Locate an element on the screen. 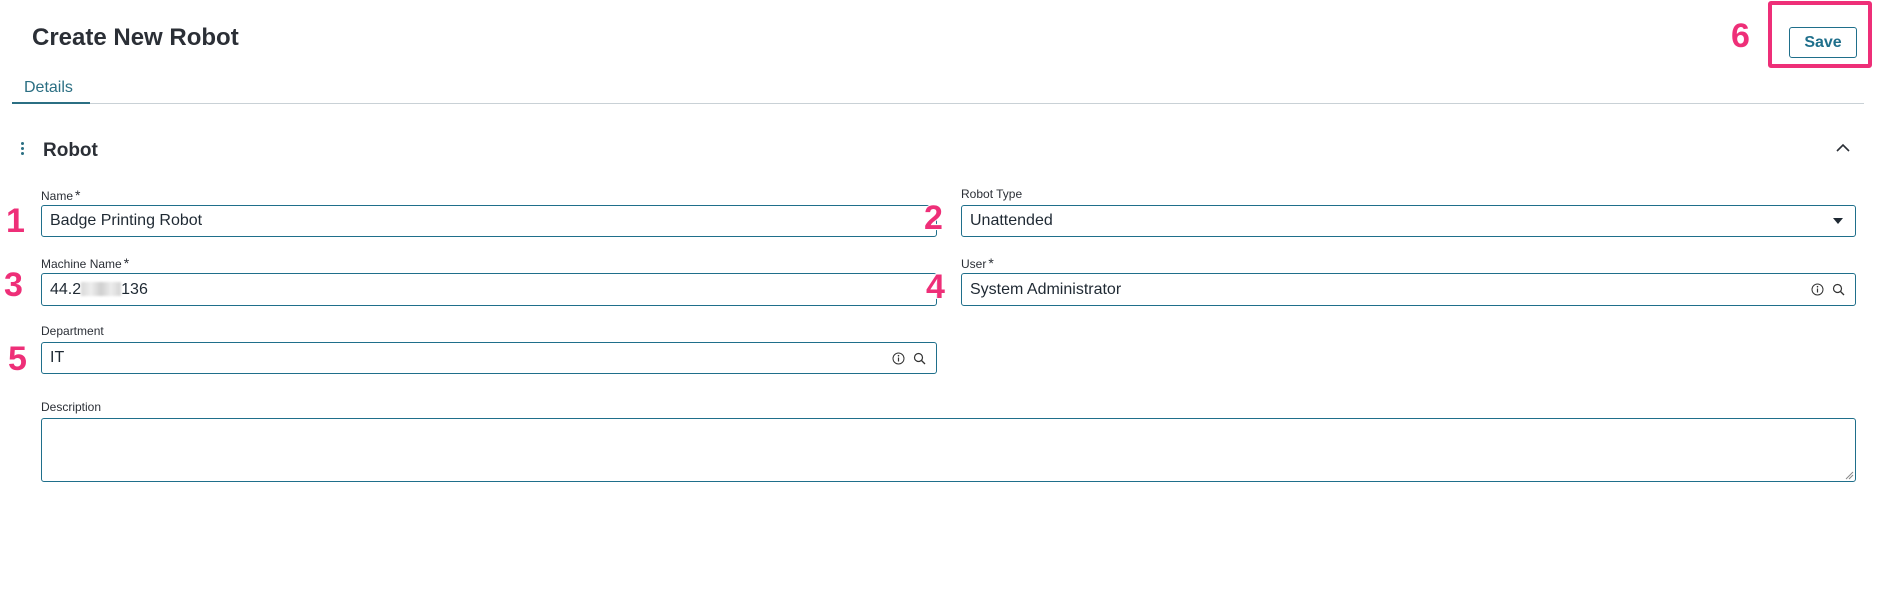  department-field: IT is located at coordinates (489, 358).